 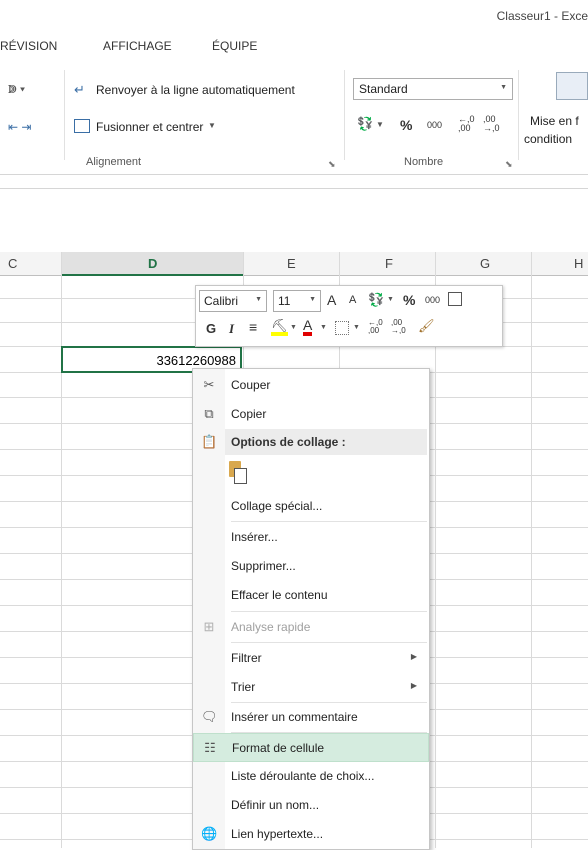 I want to click on merge-center-button: Fusionner et centrer, so click(x=149, y=127).